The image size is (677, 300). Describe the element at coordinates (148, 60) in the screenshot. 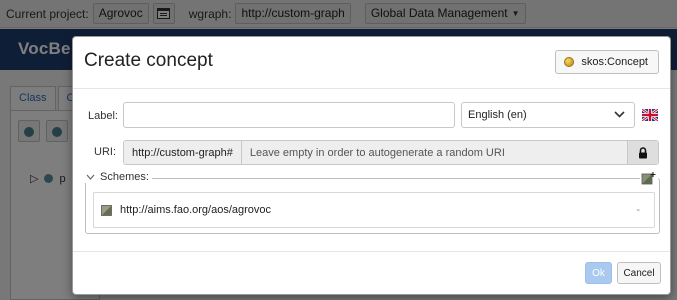

I see `modal-title: Create concept` at that location.